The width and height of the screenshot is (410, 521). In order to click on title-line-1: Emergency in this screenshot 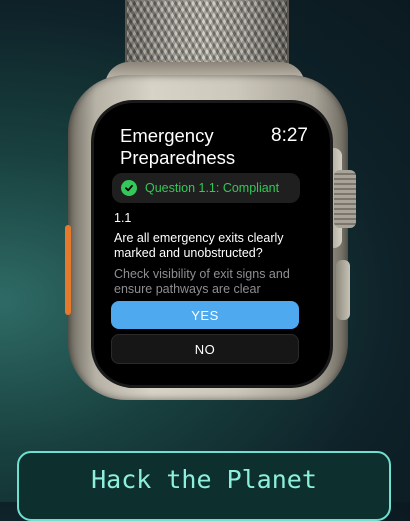, I will do `click(167, 135)`.